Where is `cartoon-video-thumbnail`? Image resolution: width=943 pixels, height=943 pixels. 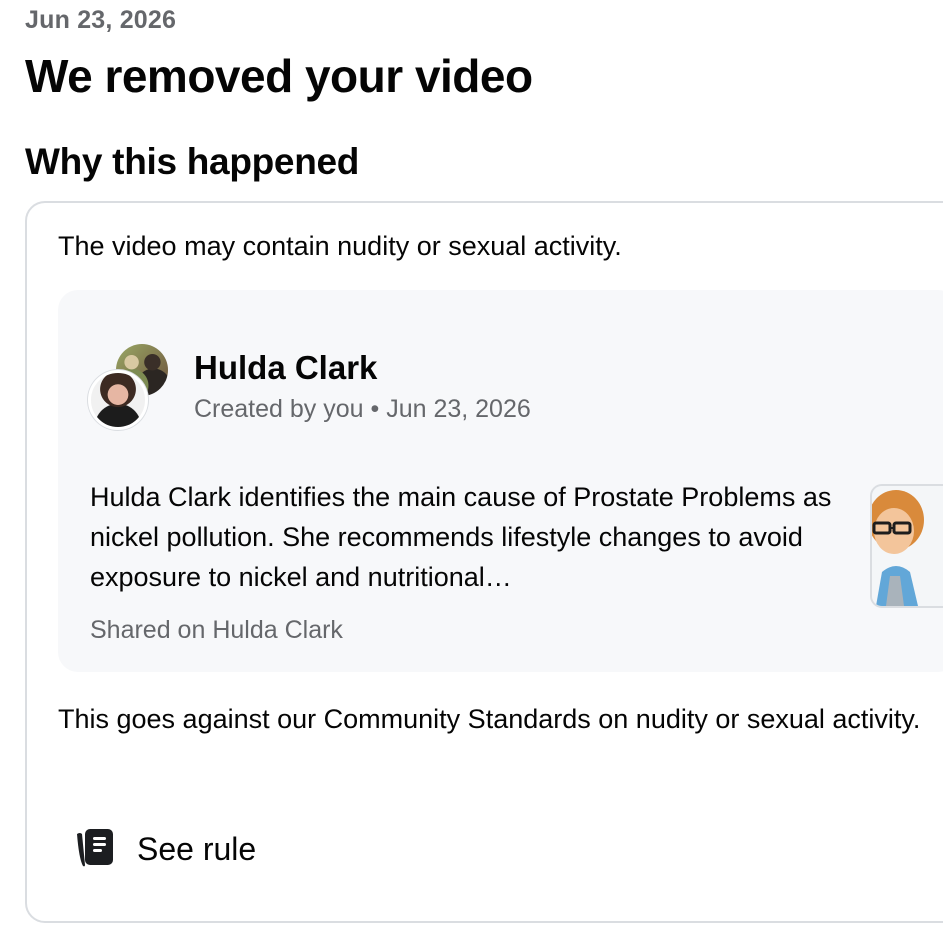 cartoon-video-thumbnail is located at coordinates (907, 546).